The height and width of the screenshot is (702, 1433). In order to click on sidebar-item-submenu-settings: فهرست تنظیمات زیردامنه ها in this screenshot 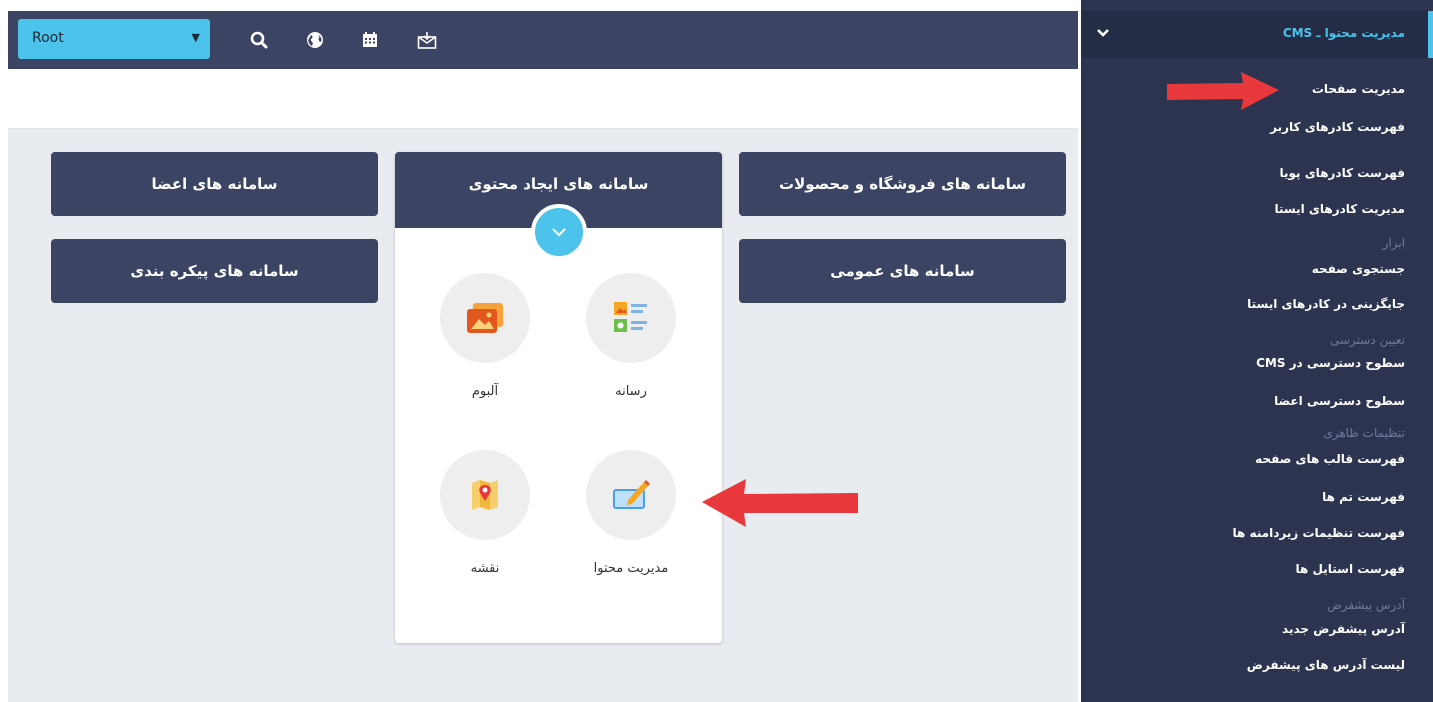, I will do `click(1319, 533)`.